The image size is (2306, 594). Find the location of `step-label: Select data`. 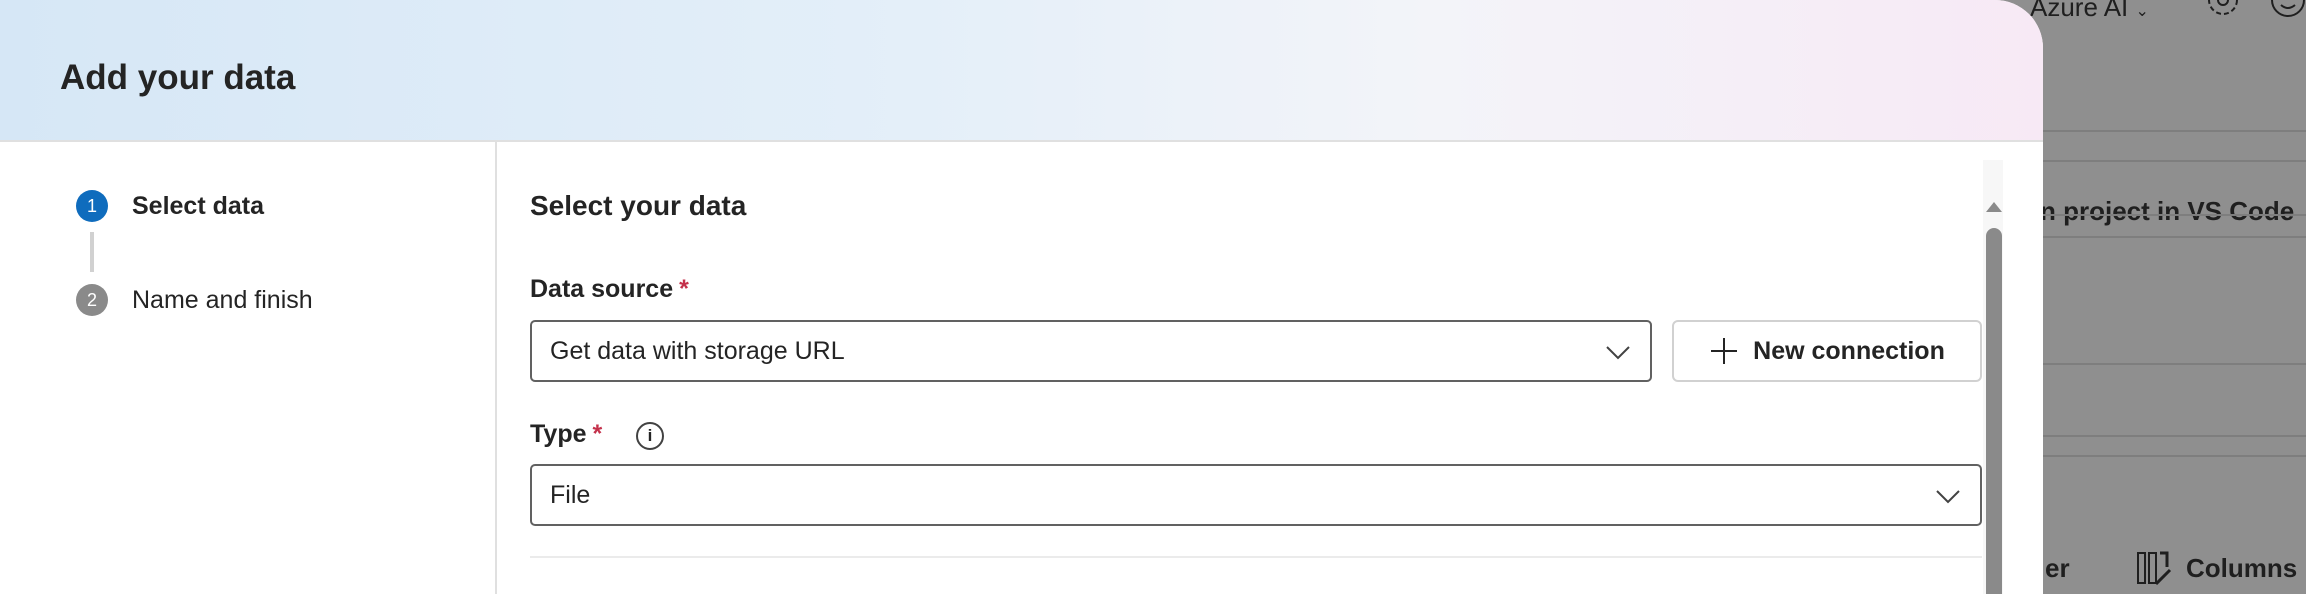

step-label: Select data is located at coordinates (198, 205).